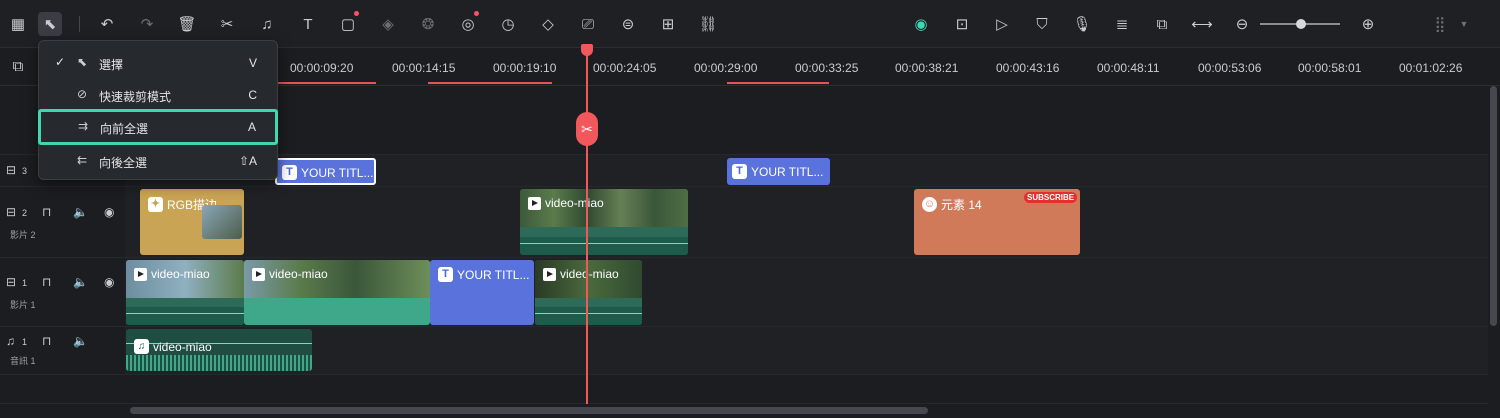  I want to click on microphone-icon: 🎙, so click(1082, 24).